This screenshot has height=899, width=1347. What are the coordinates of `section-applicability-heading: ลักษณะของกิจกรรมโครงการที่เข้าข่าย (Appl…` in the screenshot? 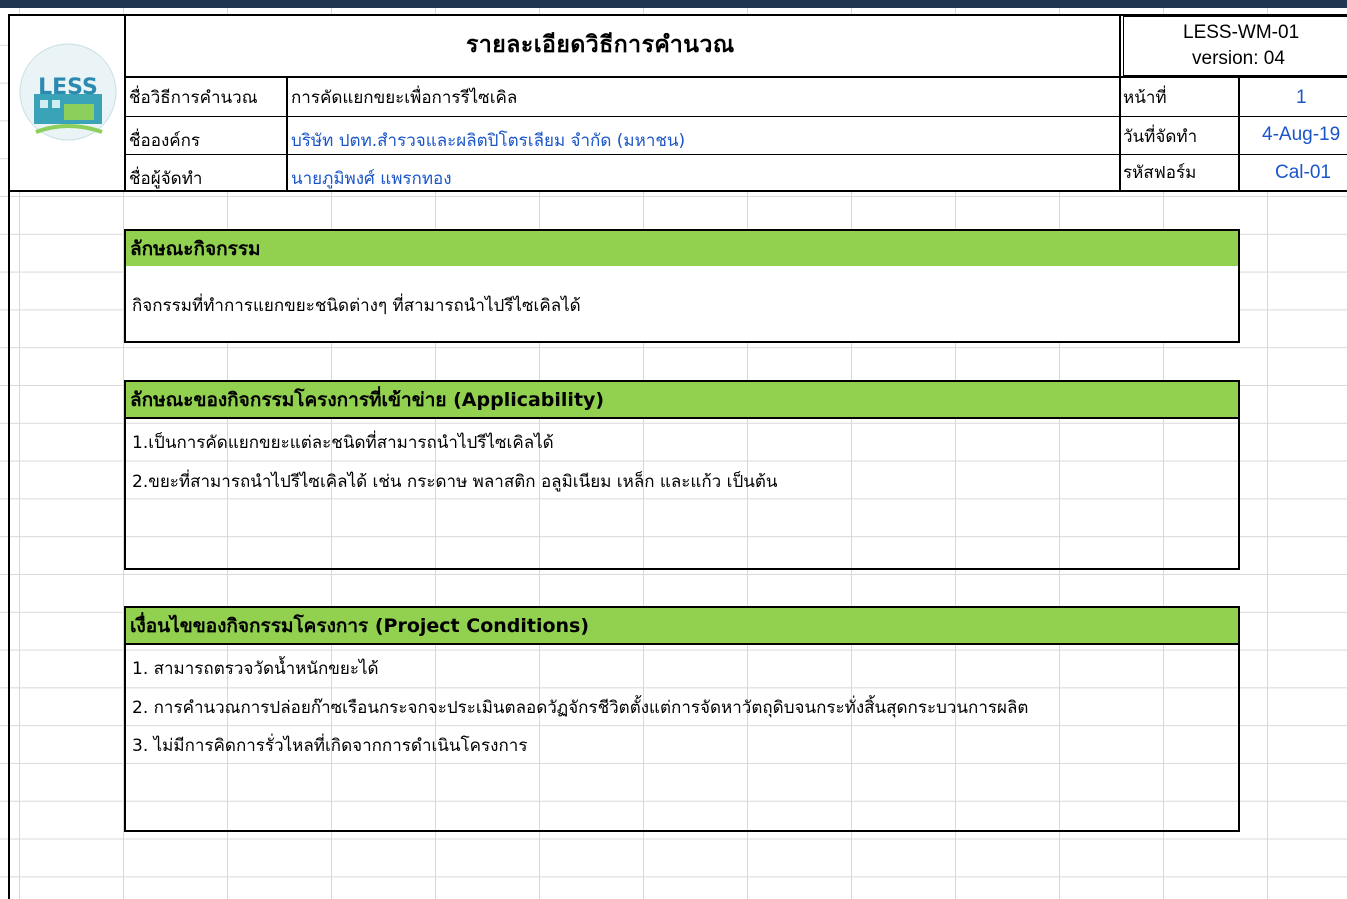 It's located at (367, 399).